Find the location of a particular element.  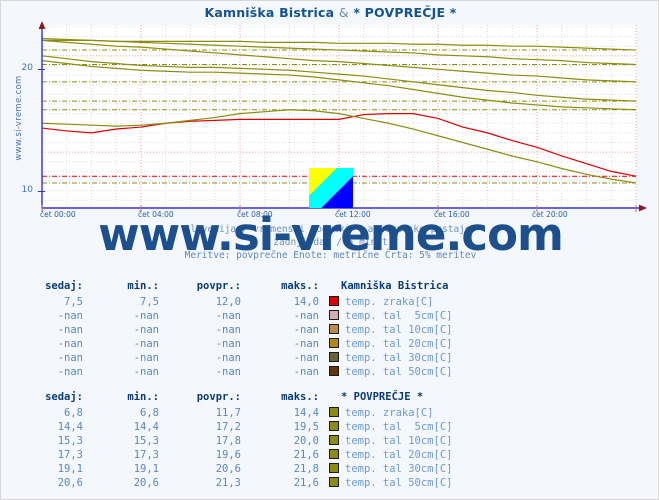

table-row: -nan -nan -nan -nan temp. tal 5cm[C] is located at coordinates (235, 316).